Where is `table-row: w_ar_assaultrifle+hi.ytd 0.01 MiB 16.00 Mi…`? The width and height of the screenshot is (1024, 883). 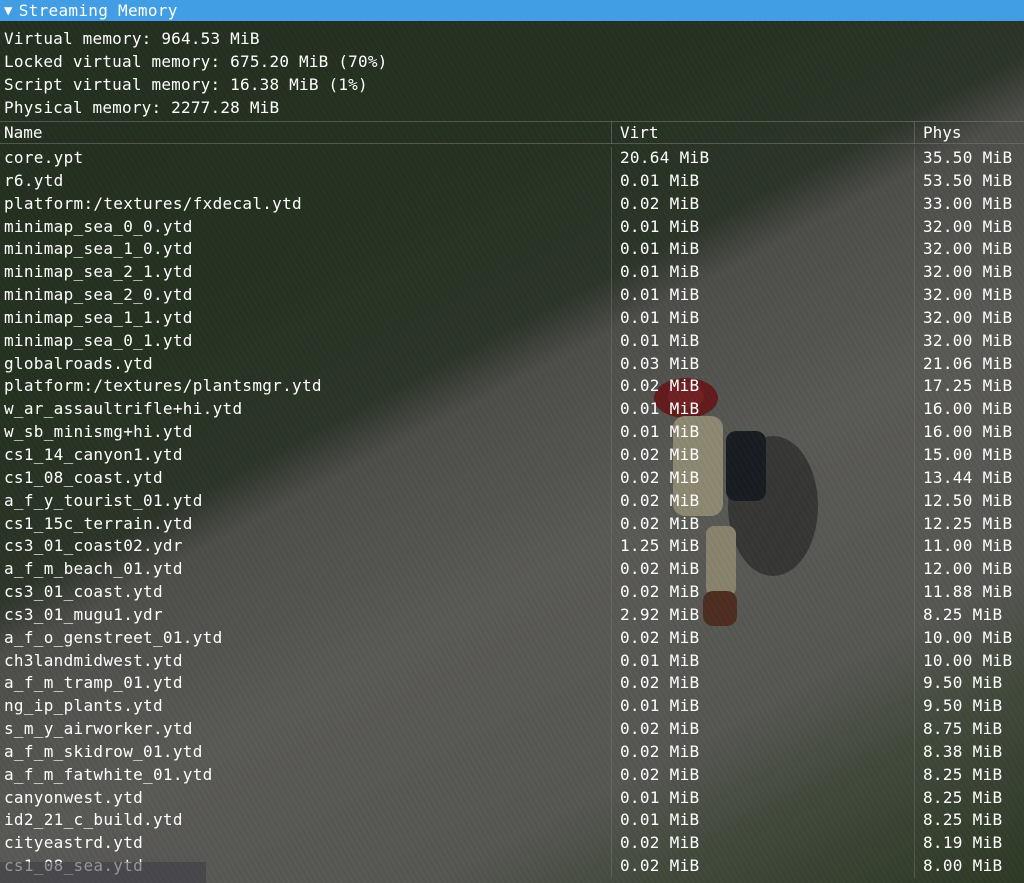 table-row: w_ar_assaultrifle+hi.ytd 0.01 MiB 16.00 Mi… is located at coordinates (512, 410).